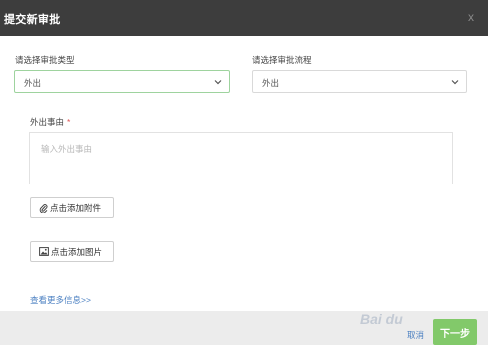  What do you see at coordinates (60, 300) in the screenshot?
I see `more-info-link: 查看更多信息>>` at bounding box center [60, 300].